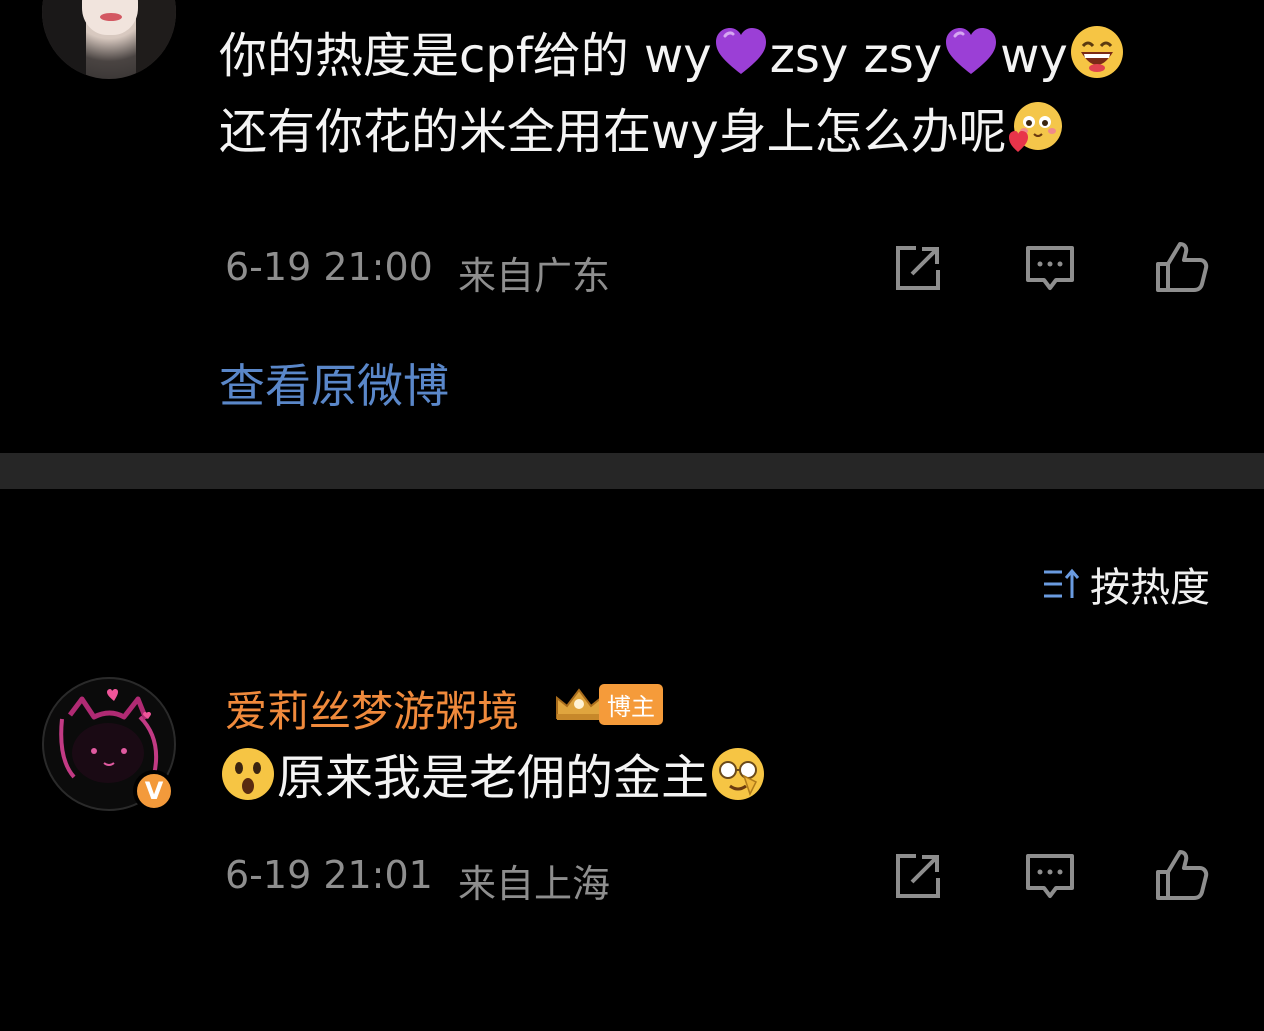 This screenshot has height=1031, width=1264. I want to click on sort-label: 按热度, so click(1150, 588).